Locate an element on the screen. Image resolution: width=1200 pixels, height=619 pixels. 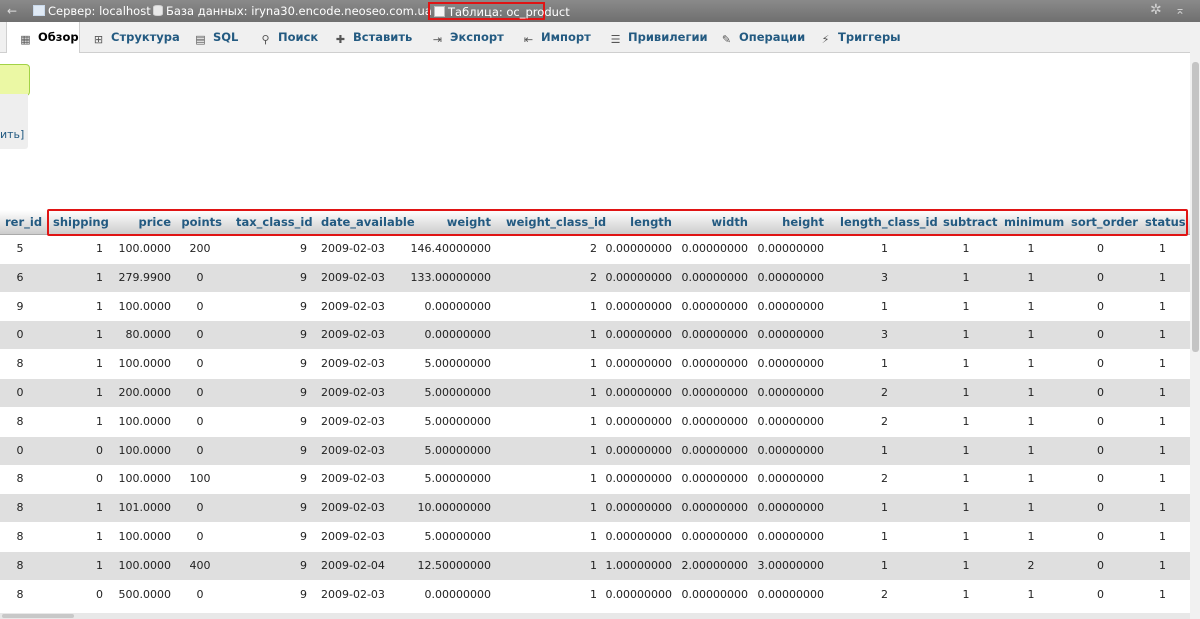
cell-price: 279.9900 is located at coordinates (136, 278).